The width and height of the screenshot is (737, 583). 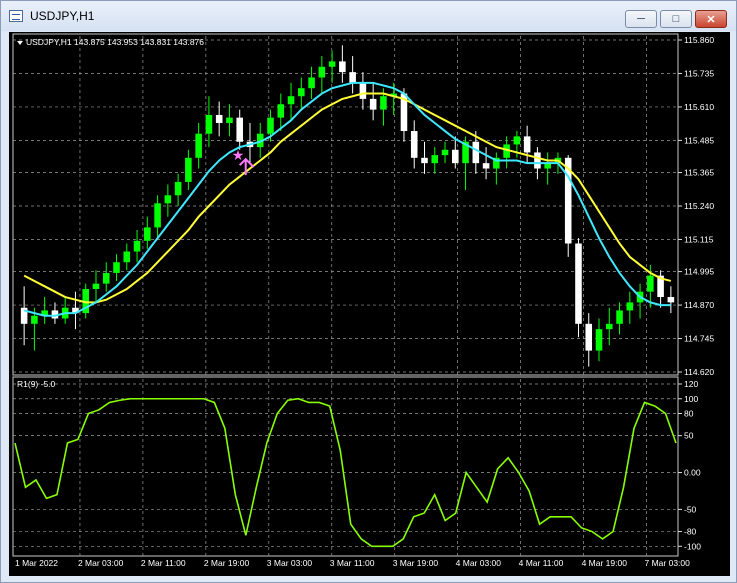 What do you see at coordinates (36, 563) in the screenshot?
I see `x-axis-tick-label: 1 Mar 2022` at bounding box center [36, 563].